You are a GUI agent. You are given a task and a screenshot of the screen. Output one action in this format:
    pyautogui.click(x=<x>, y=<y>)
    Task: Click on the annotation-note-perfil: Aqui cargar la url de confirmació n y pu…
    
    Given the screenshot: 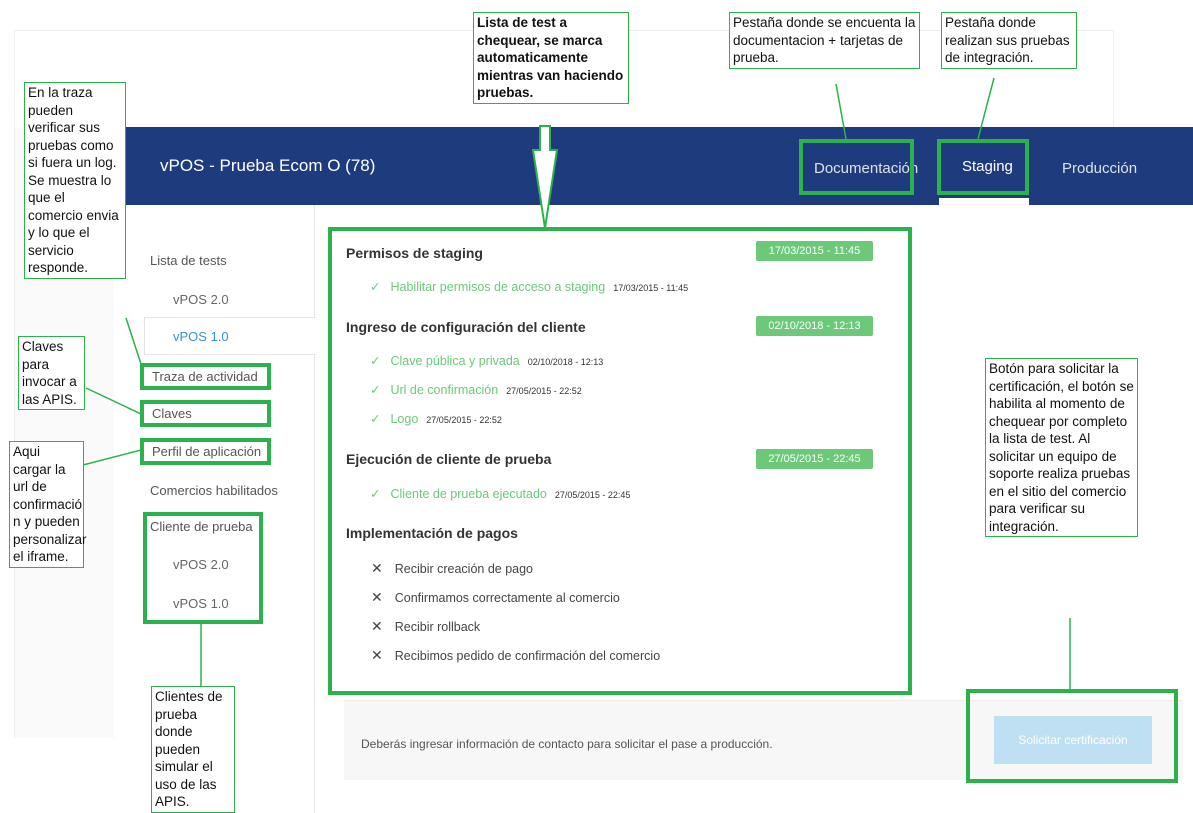 What is the action you would take?
    pyautogui.click(x=48, y=504)
    